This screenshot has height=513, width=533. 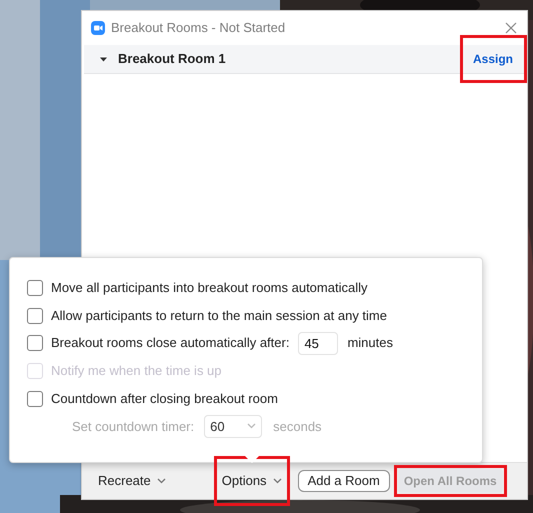 What do you see at coordinates (103, 59) in the screenshot?
I see `caret-icon` at bounding box center [103, 59].